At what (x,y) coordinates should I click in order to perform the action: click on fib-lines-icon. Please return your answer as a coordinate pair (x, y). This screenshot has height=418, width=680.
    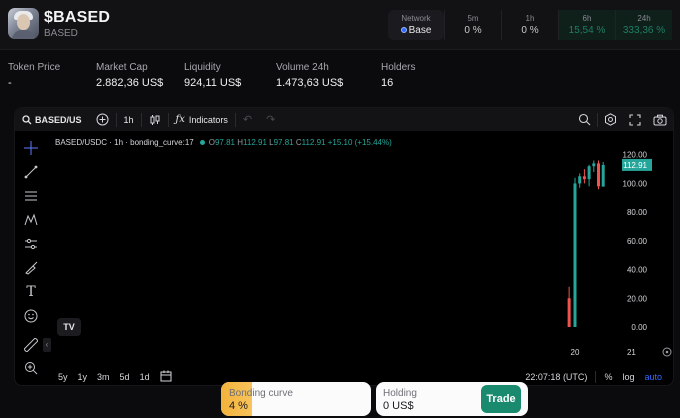
    Looking at the image, I should click on (31, 196).